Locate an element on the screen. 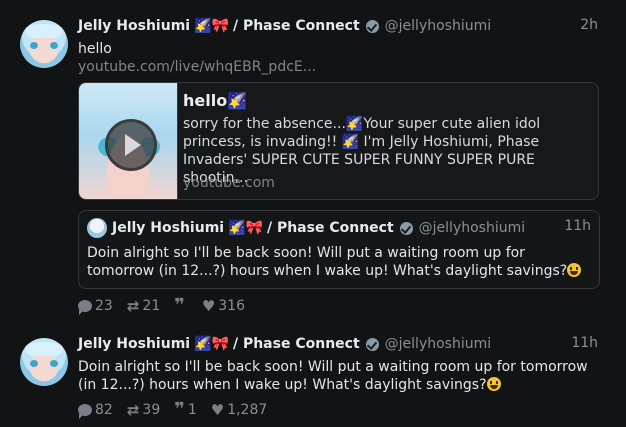 The image size is (626, 427). play-icon is located at coordinates (131, 145).